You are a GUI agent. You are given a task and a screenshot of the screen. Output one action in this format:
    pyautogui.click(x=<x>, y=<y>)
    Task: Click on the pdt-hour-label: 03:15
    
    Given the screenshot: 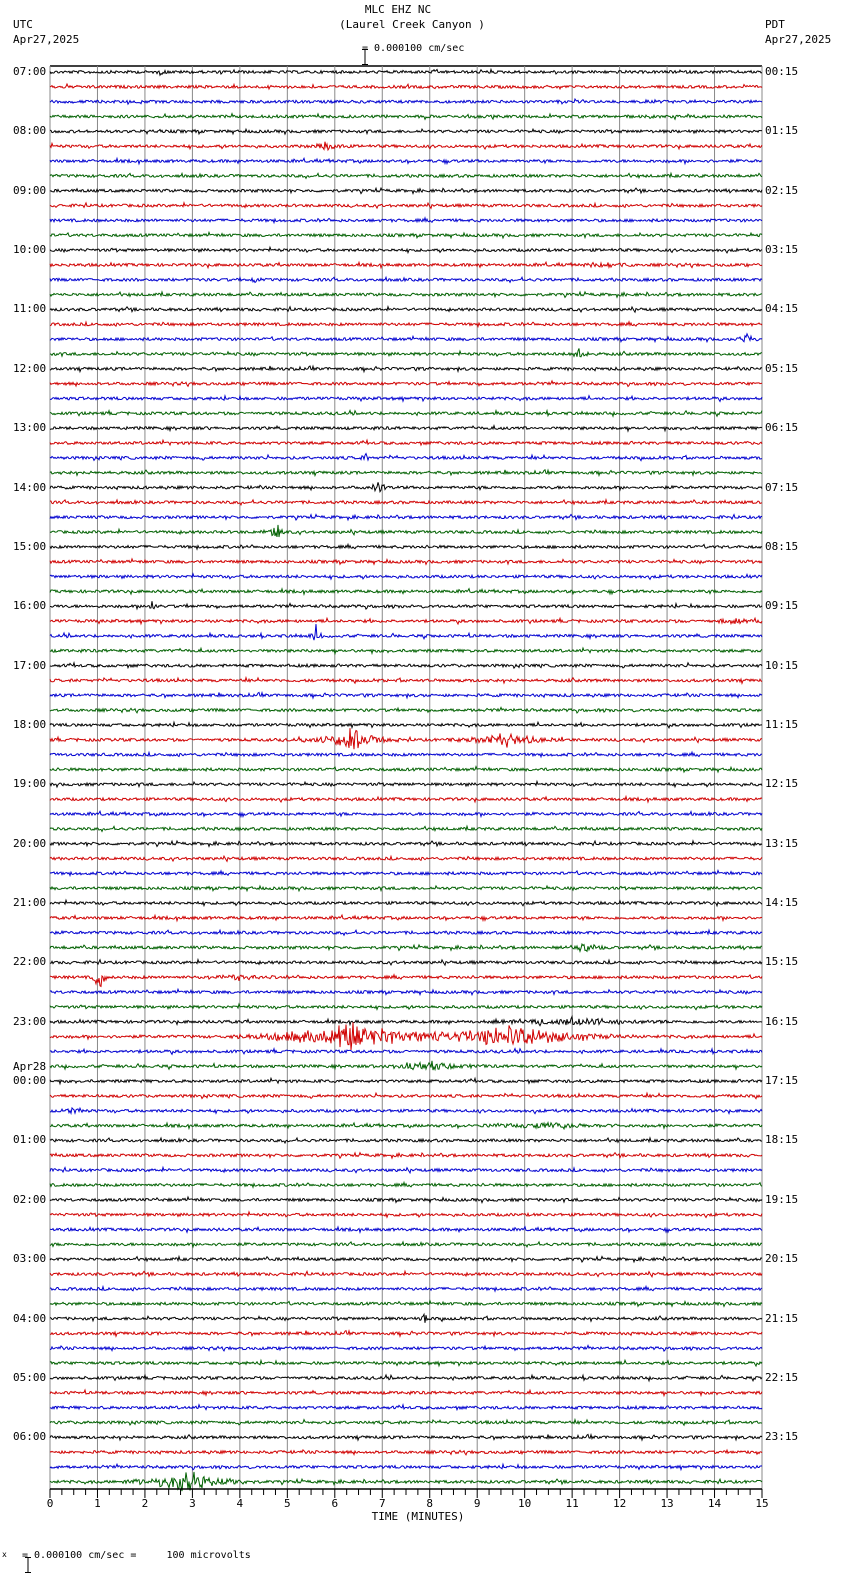 What is the action you would take?
    pyautogui.click(x=782, y=250)
    